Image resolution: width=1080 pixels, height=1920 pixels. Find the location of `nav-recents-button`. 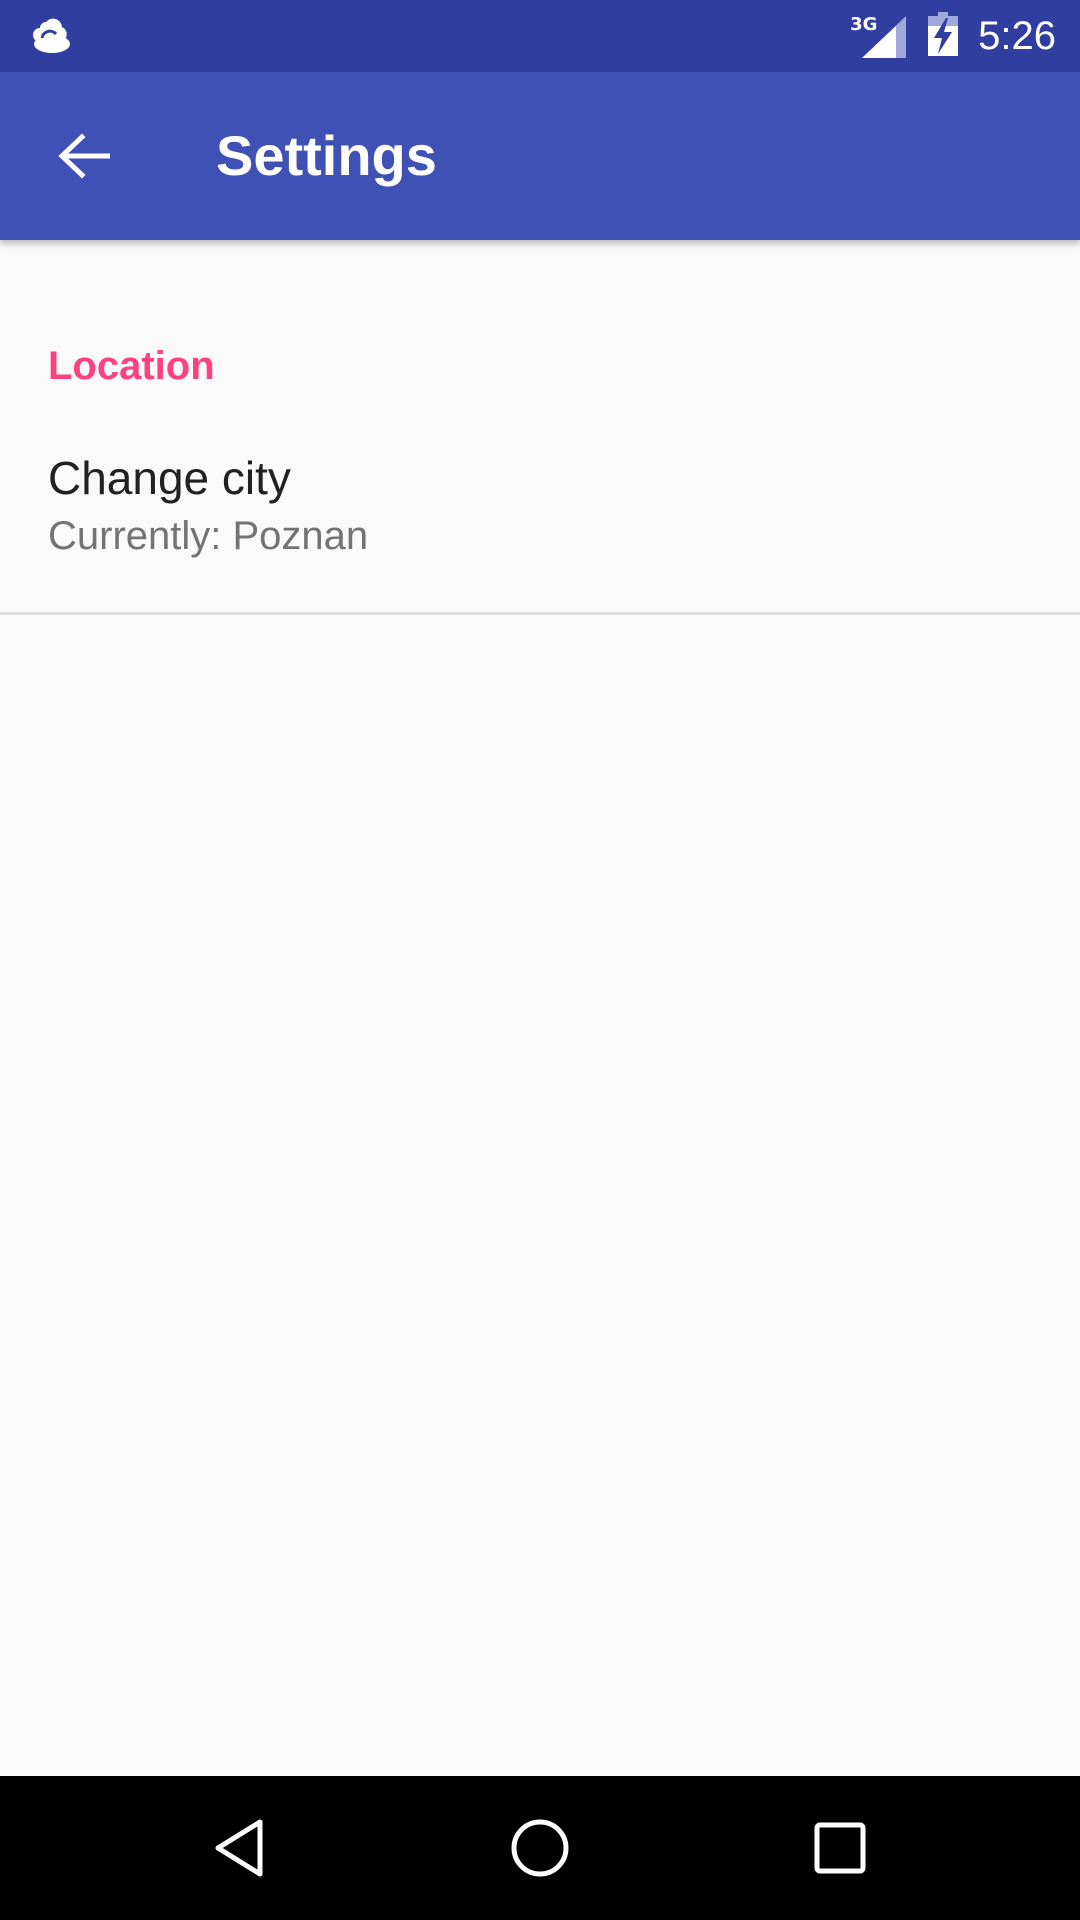

nav-recents-button is located at coordinates (840, 1848).